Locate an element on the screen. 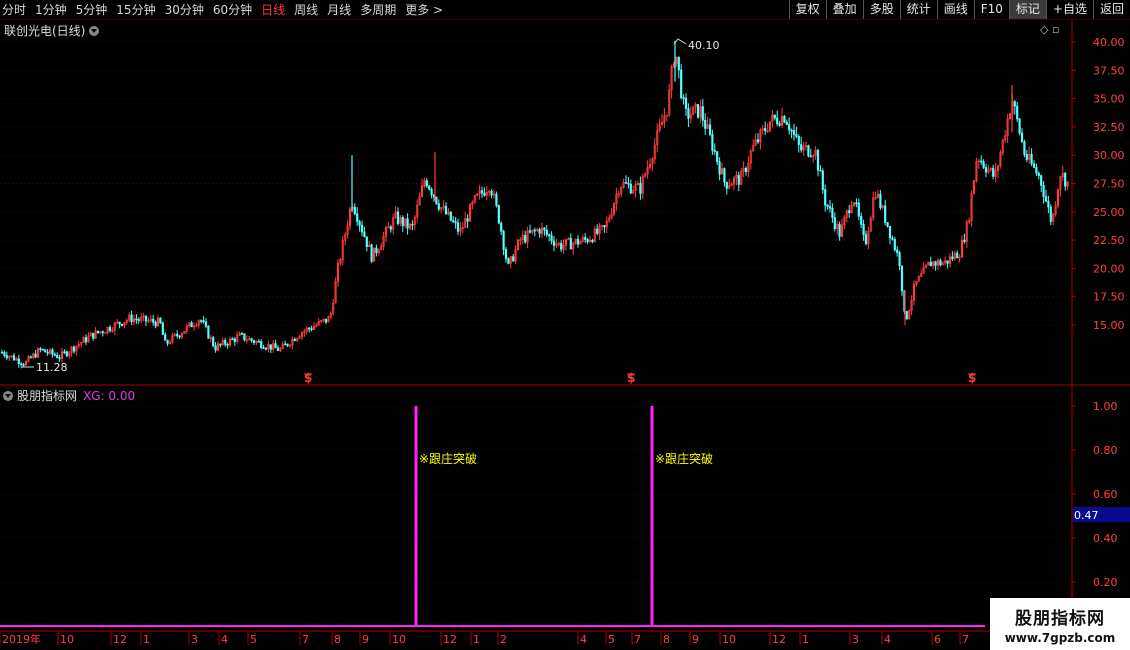 The image size is (1130, 650). x-tick-label: 4 is located at coordinates (887, 639).